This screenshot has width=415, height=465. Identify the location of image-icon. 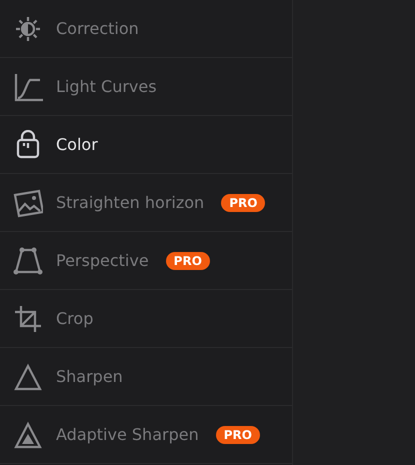
(28, 203).